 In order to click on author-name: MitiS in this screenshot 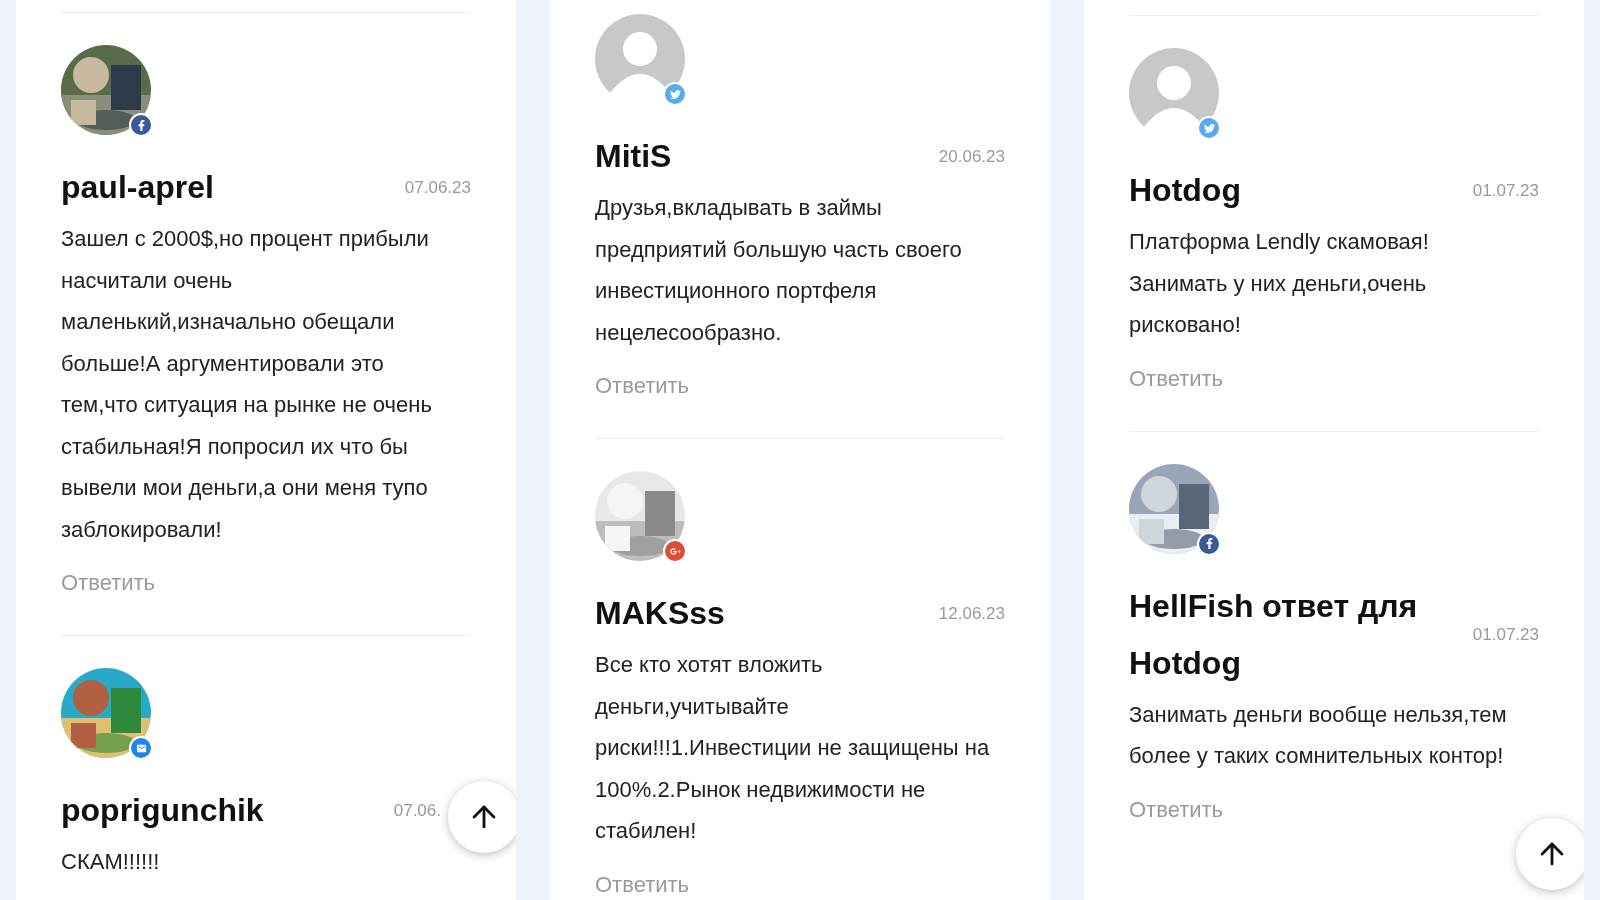, I will do `click(633, 156)`.